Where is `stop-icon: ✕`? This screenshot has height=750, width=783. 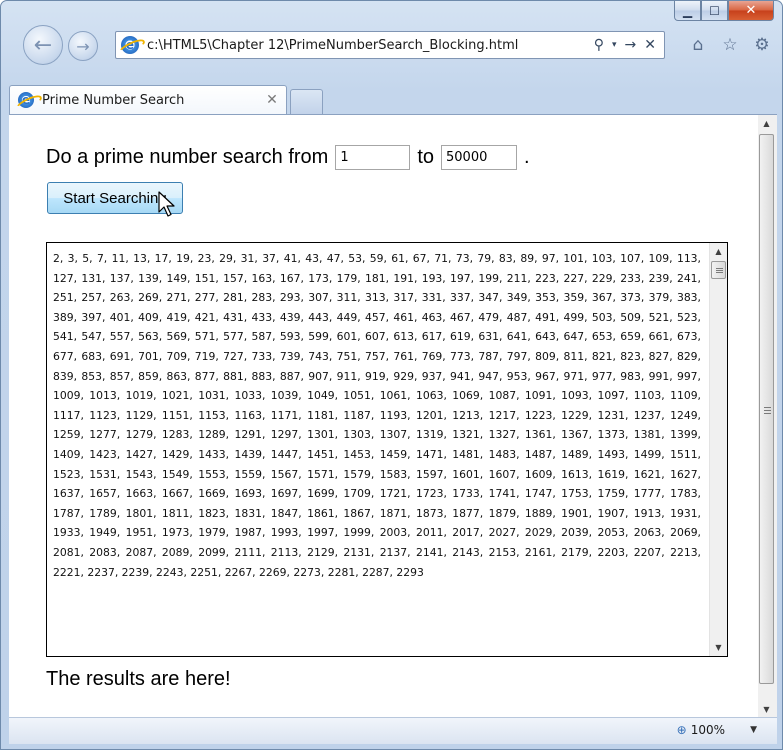
stop-icon: ✕ is located at coordinates (650, 45).